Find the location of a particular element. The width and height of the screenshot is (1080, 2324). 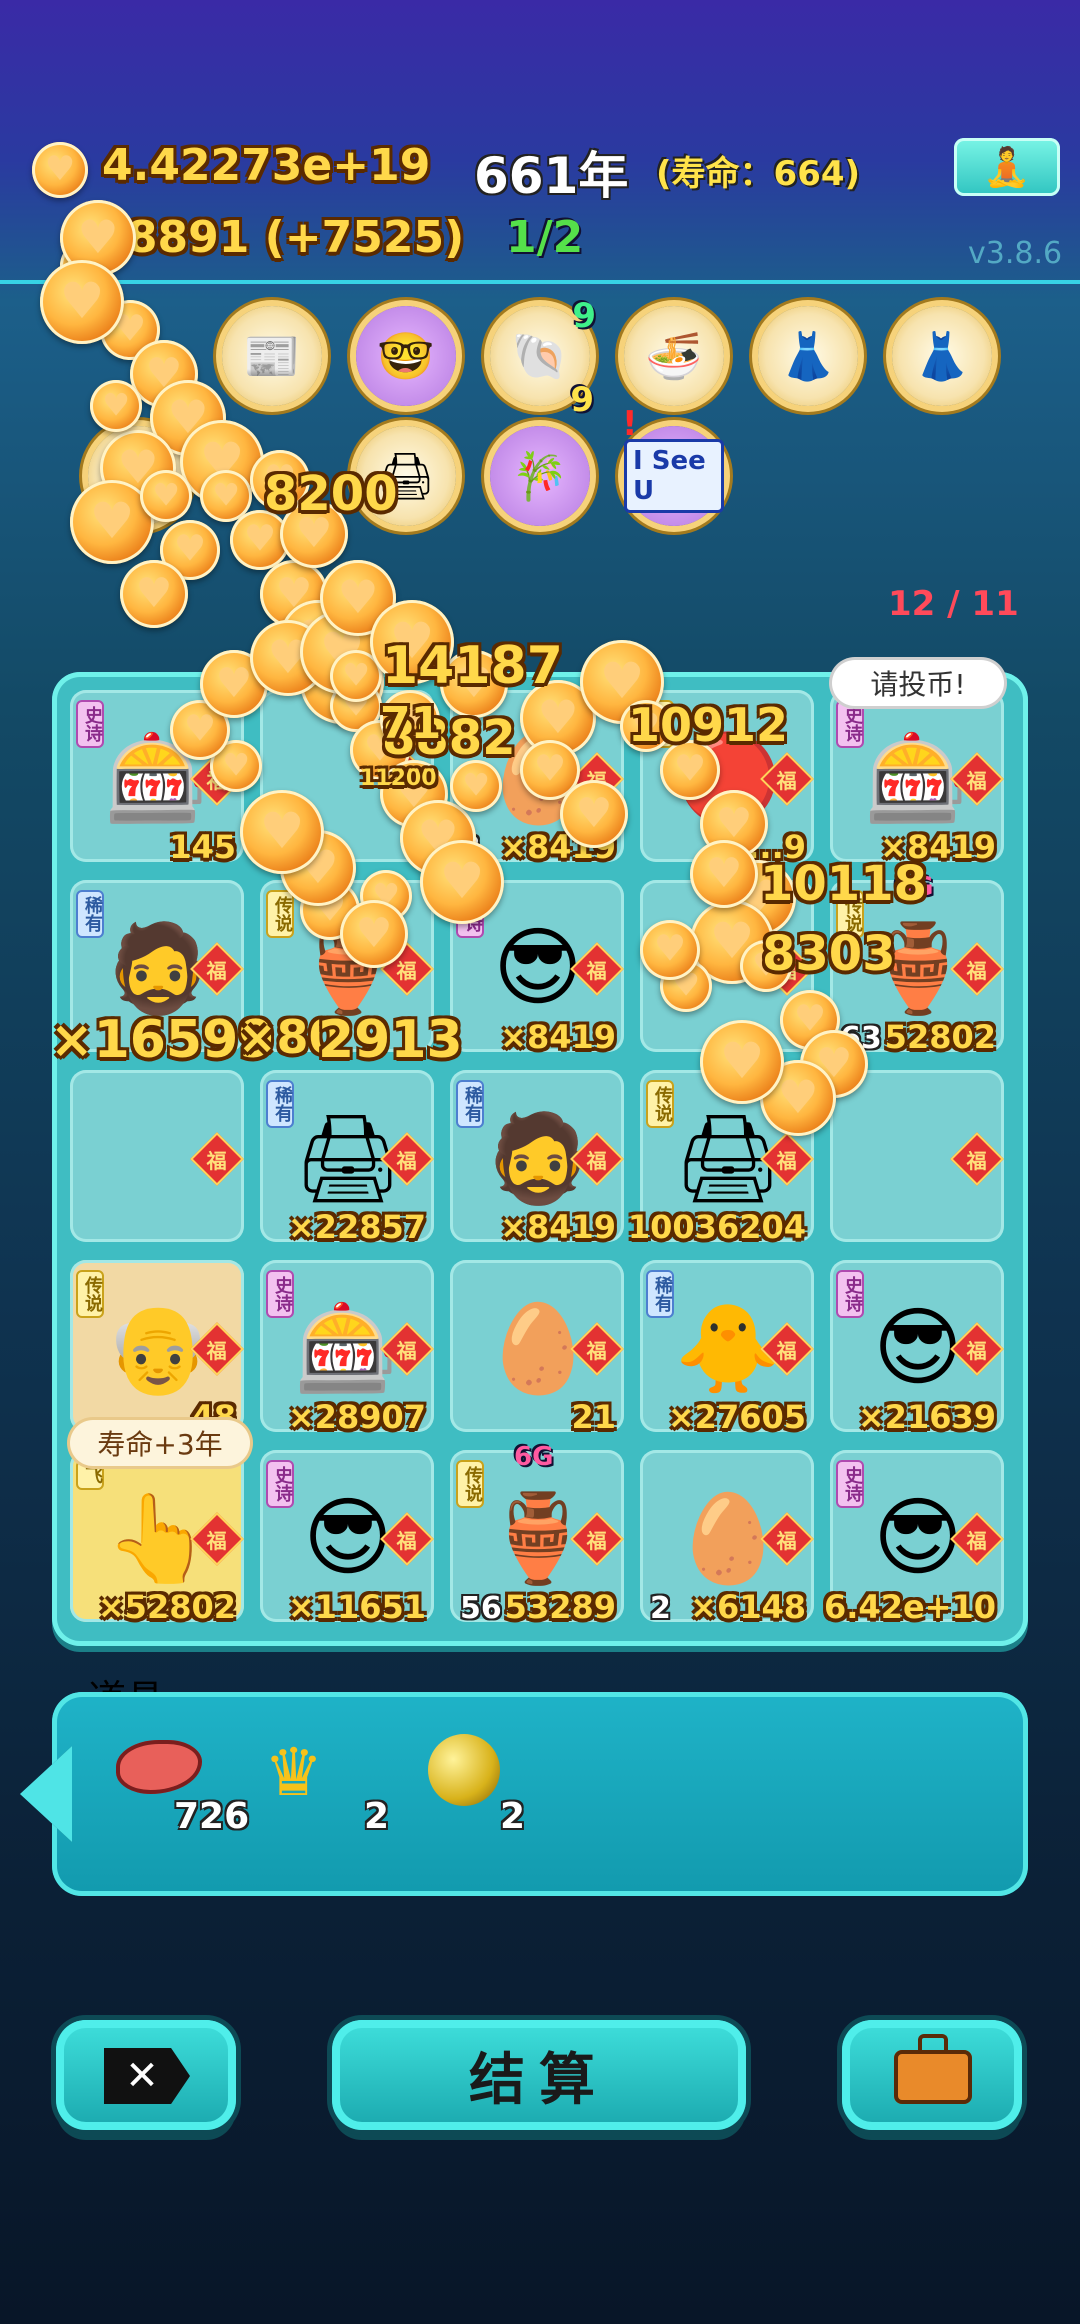

item-liver-count: 726 is located at coordinates (212, 1816).